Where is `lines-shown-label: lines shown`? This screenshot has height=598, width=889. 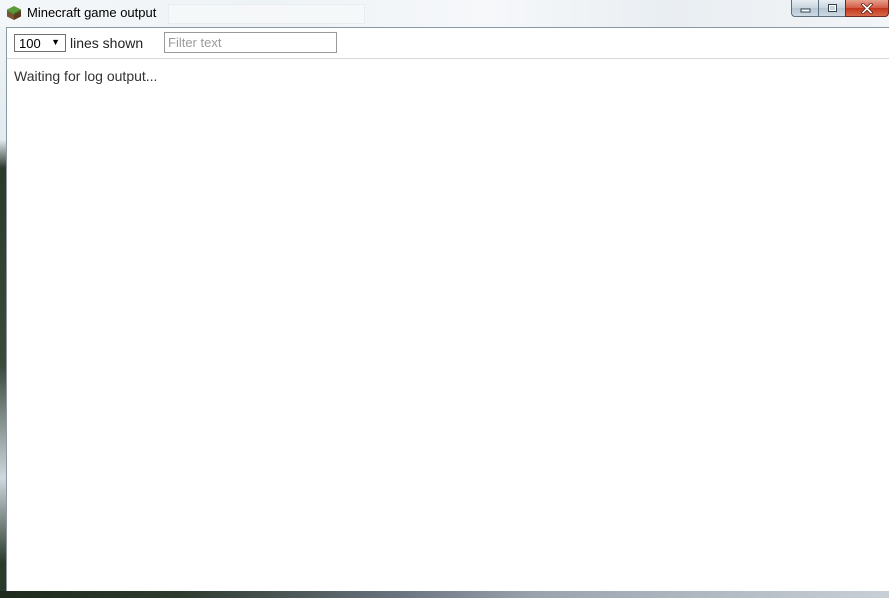
lines-shown-label: lines shown is located at coordinates (107, 43).